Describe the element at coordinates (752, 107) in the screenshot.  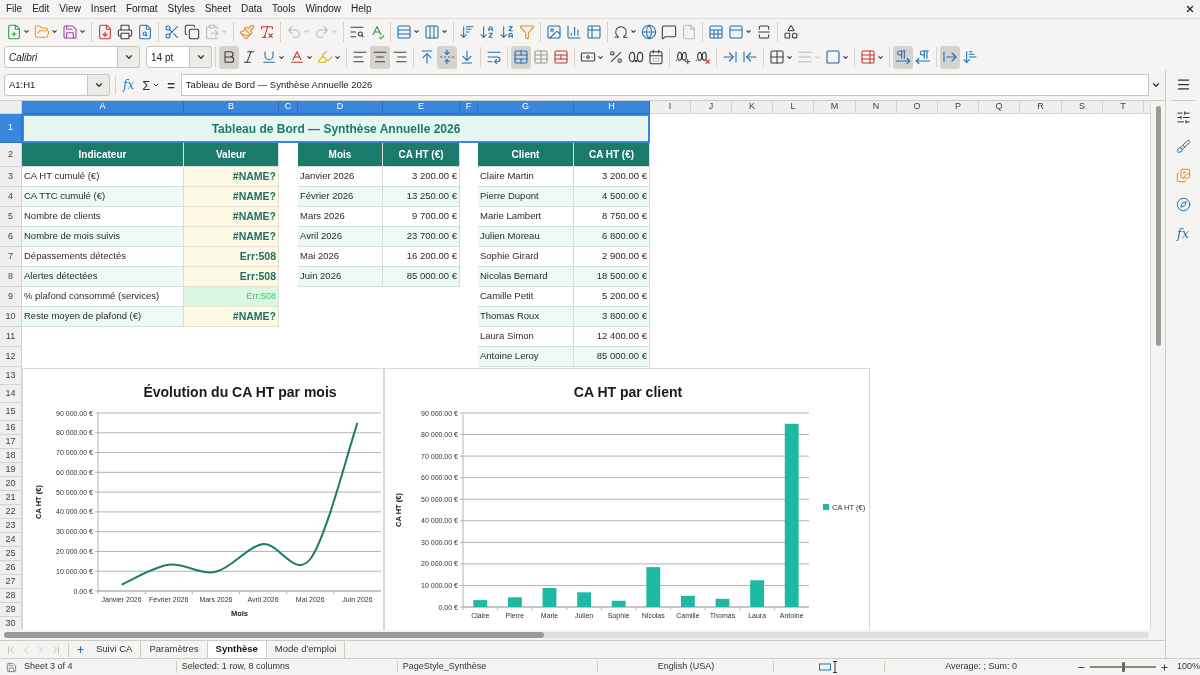
I see `column-header: K` at that location.